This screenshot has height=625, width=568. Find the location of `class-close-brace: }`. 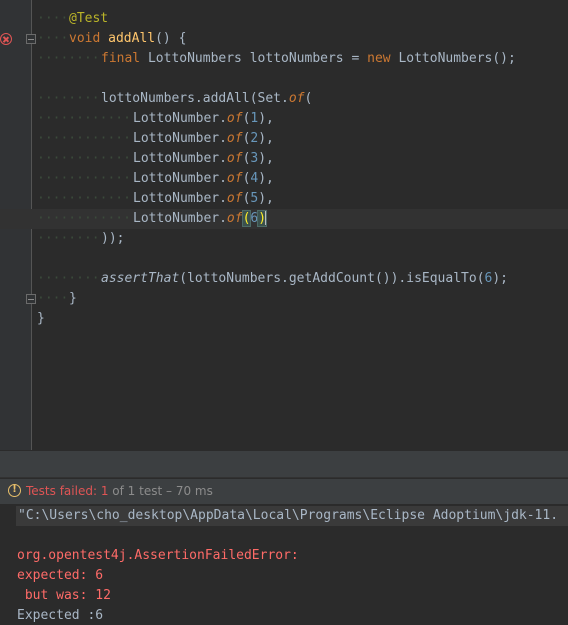

class-close-brace: } is located at coordinates (41, 318).